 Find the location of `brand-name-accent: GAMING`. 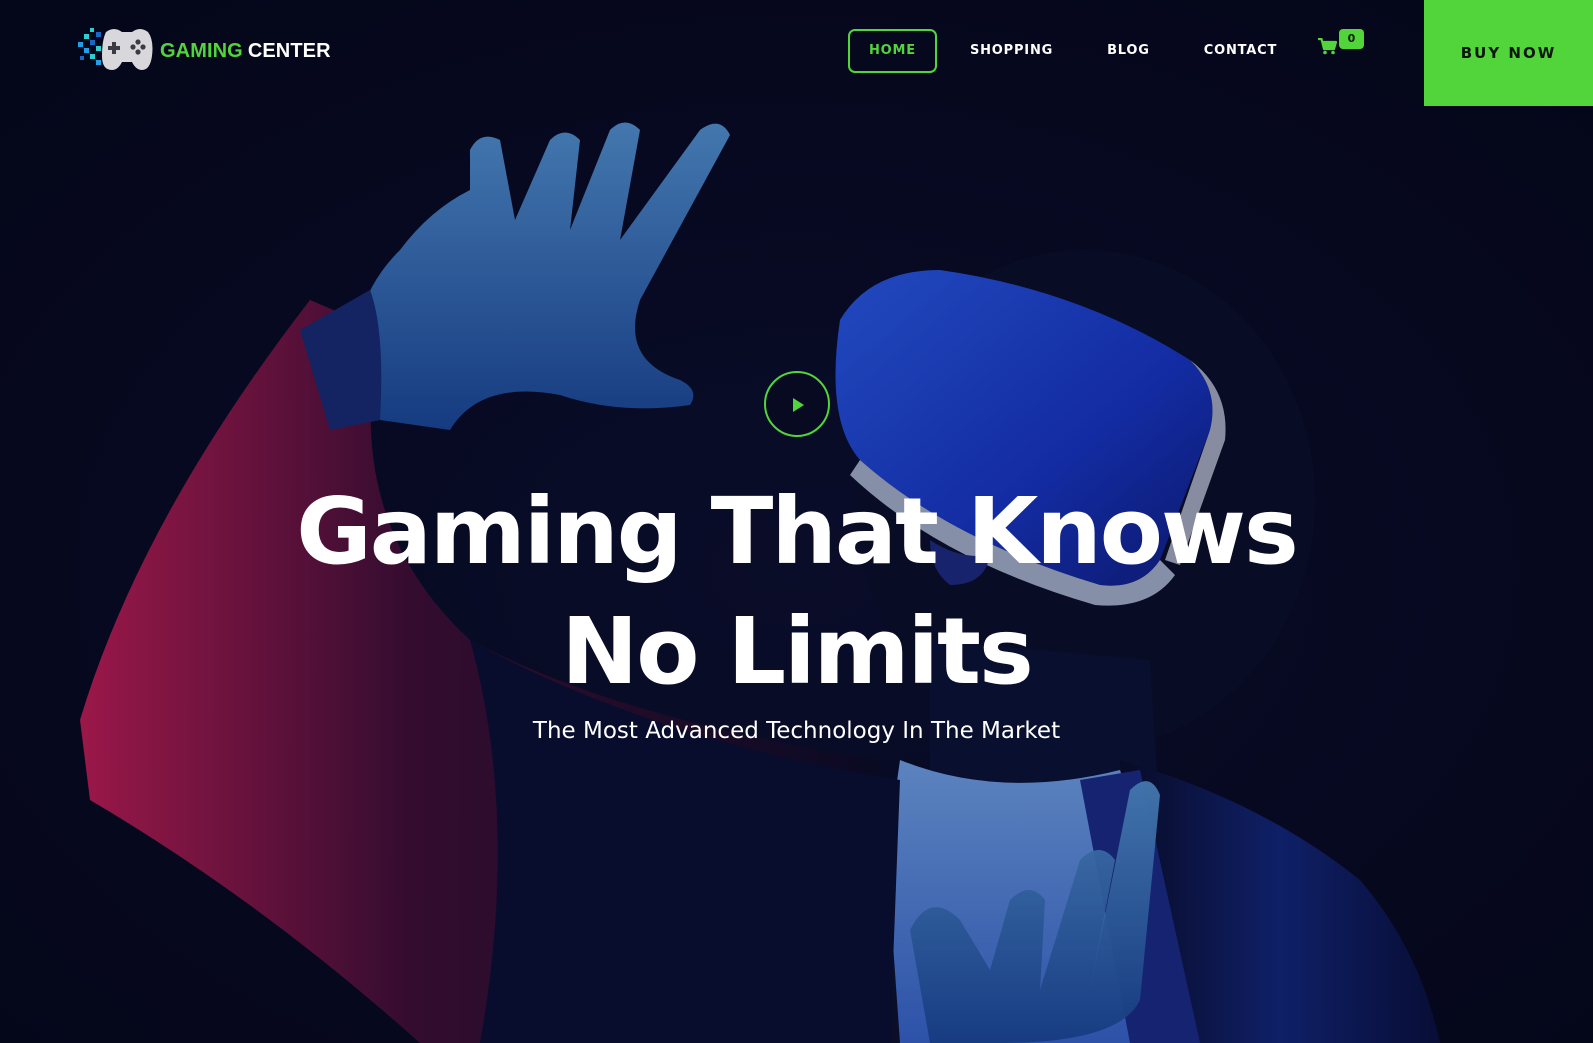

brand-name-accent: GAMING is located at coordinates (201, 50).